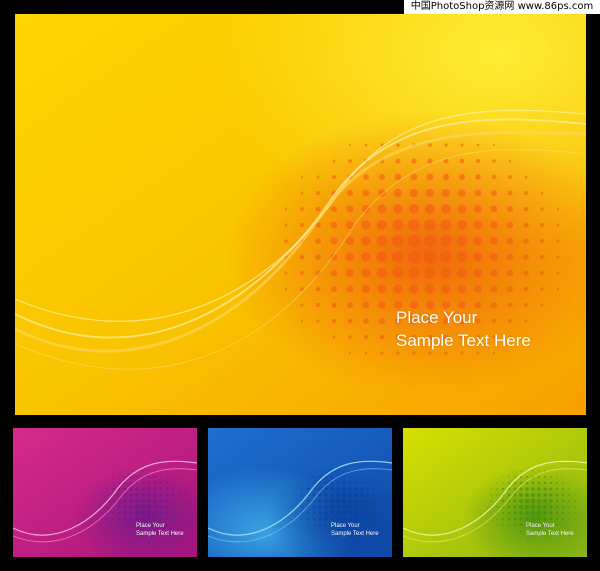 Image resolution: width=600 pixels, height=571 pixels. What do you see at coordinates (105, 492) in the screenshot?
I see `pink-thumbnail-card: Place Your Sample Text Here` at bounding box center [105, 492].